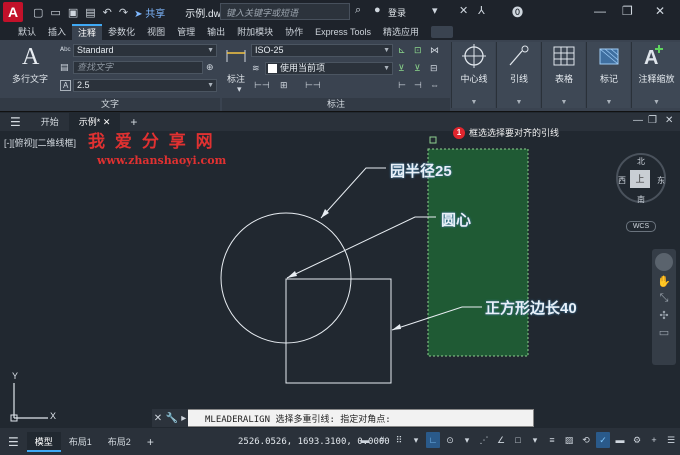 This screenshot has width=680, height=455. Describe the element at coordinates (664, 298) in the screenshot. I see `zoom-icon: ⤡` at that location.